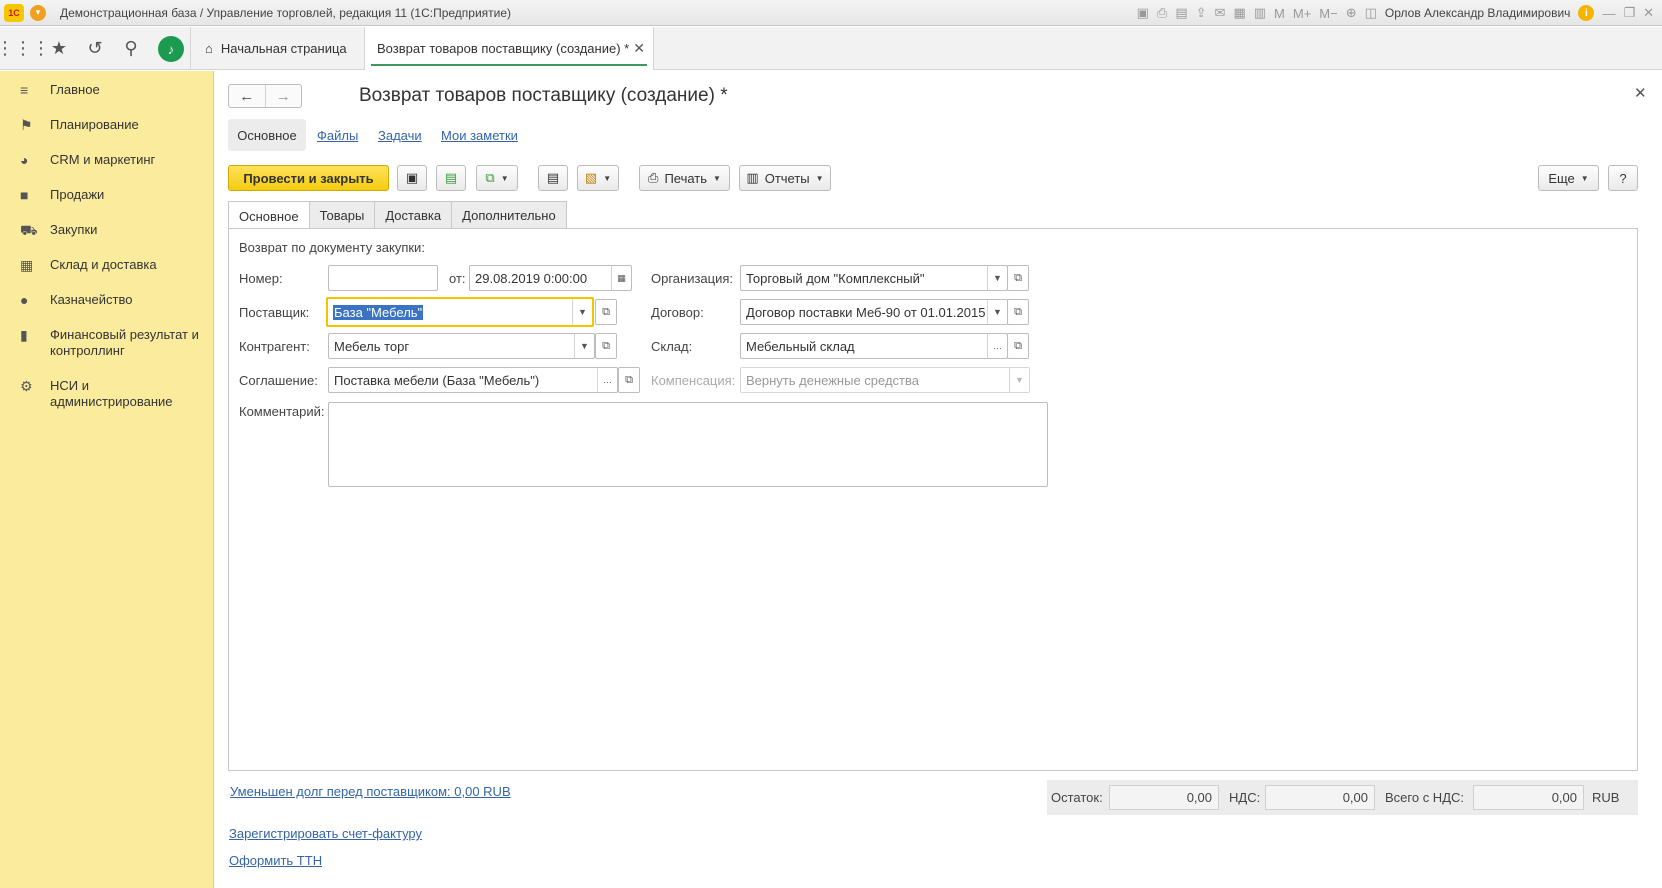  I want to click on tab-additional: Дополнительно, so click(509, 215).